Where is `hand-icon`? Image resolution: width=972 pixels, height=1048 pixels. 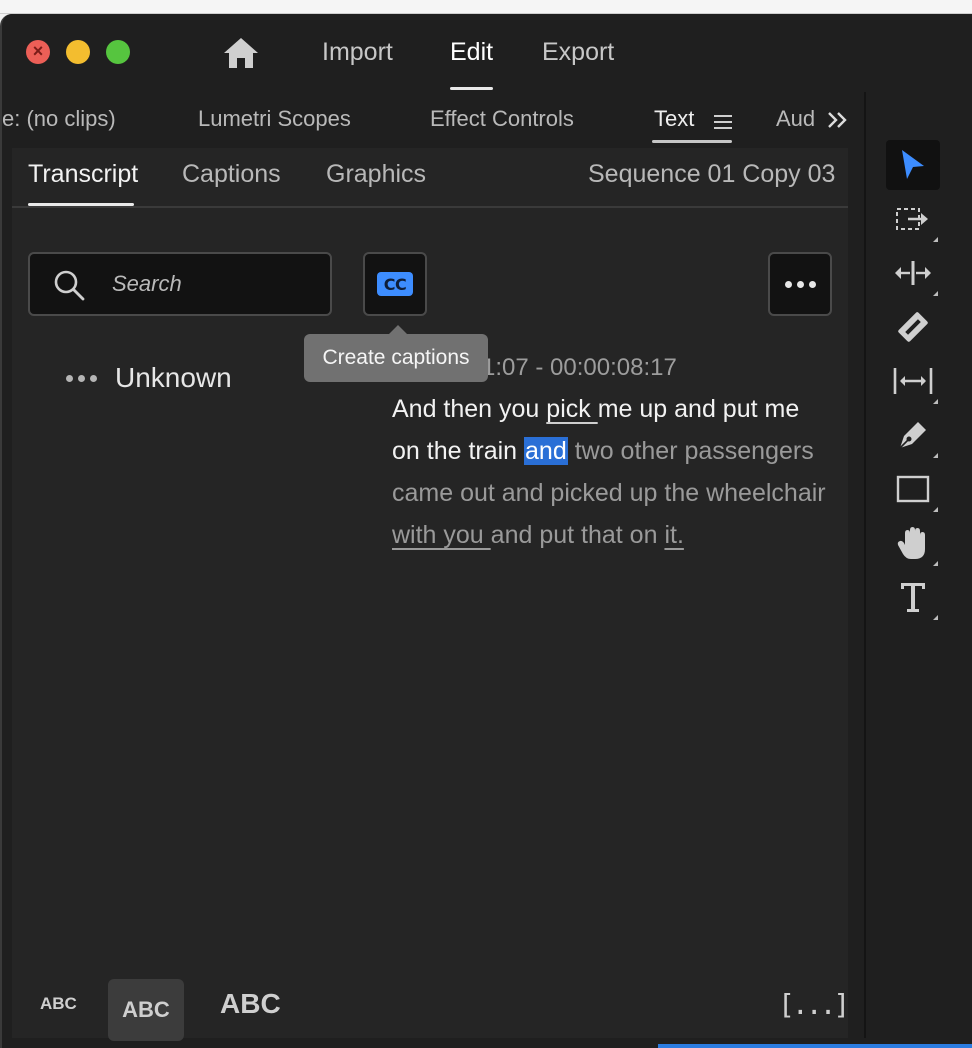
hand-icon is located at coordinates (911, 543).